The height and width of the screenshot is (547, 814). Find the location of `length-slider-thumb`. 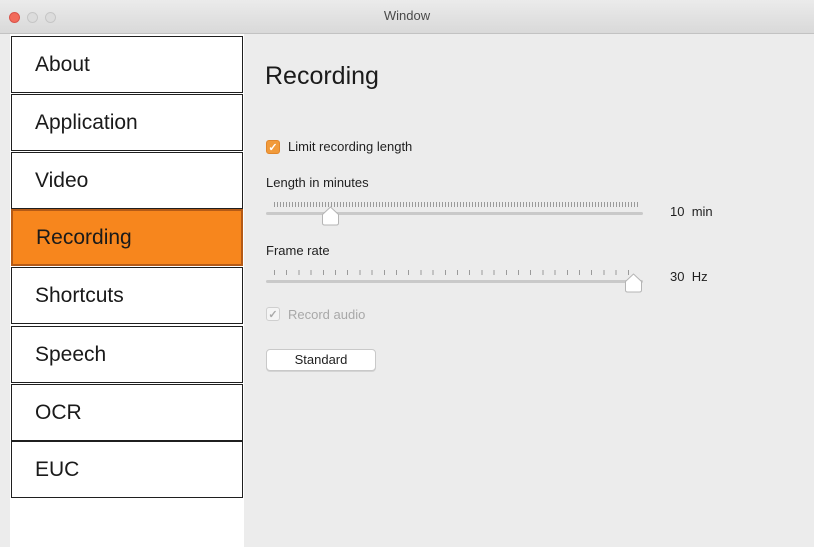

length-slider-thumb is located at coordinates (330, 216).